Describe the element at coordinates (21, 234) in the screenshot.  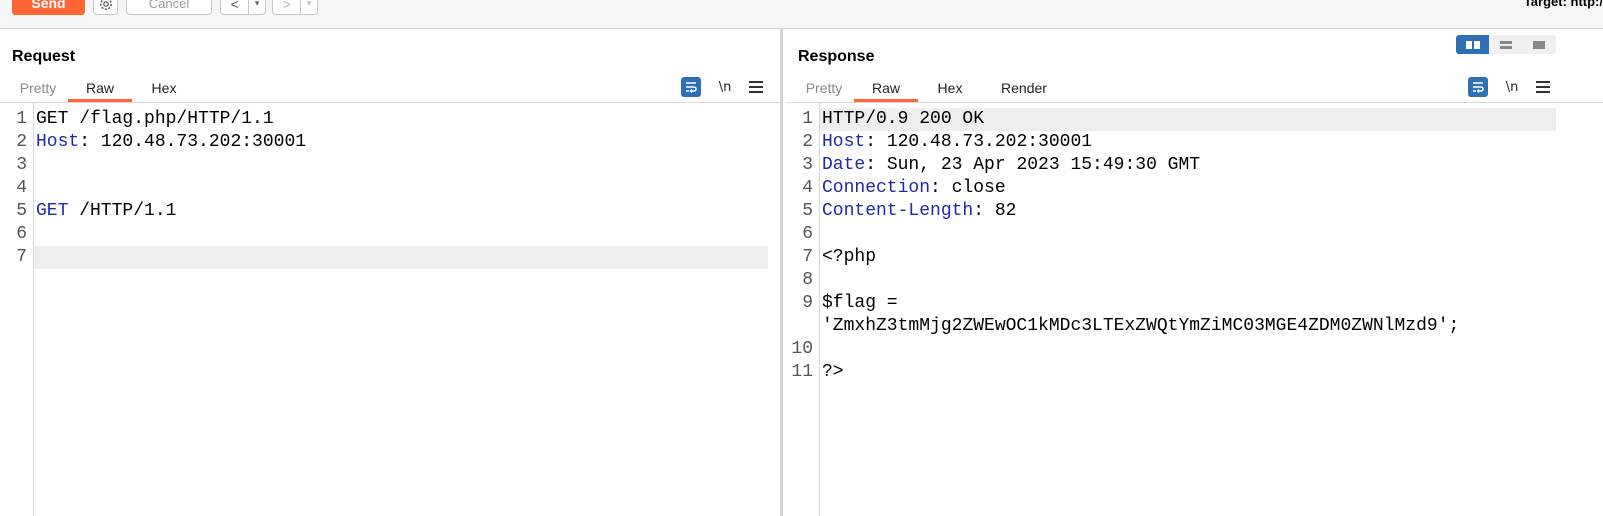
I see `request-line-number: 6` at that location.